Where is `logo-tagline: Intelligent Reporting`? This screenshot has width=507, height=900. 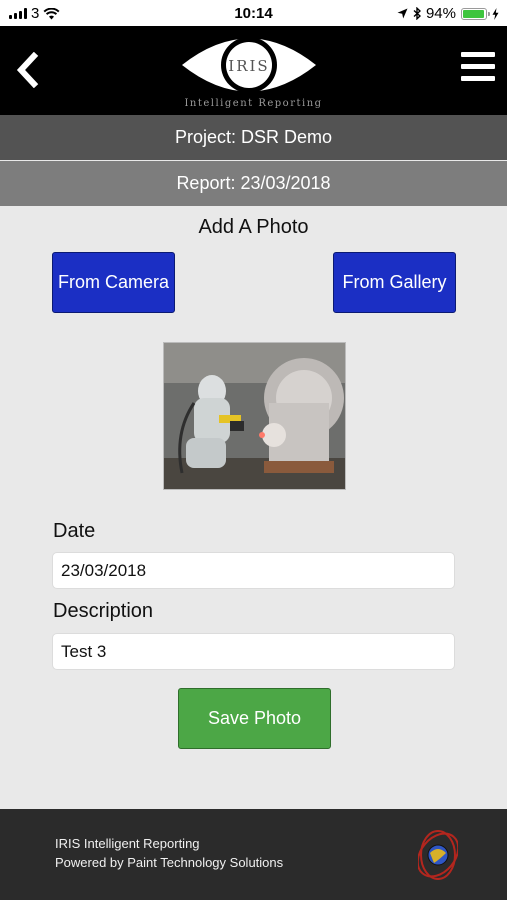 logo-tagline: Intelligent Reporting is located at coordinates (253, 103).